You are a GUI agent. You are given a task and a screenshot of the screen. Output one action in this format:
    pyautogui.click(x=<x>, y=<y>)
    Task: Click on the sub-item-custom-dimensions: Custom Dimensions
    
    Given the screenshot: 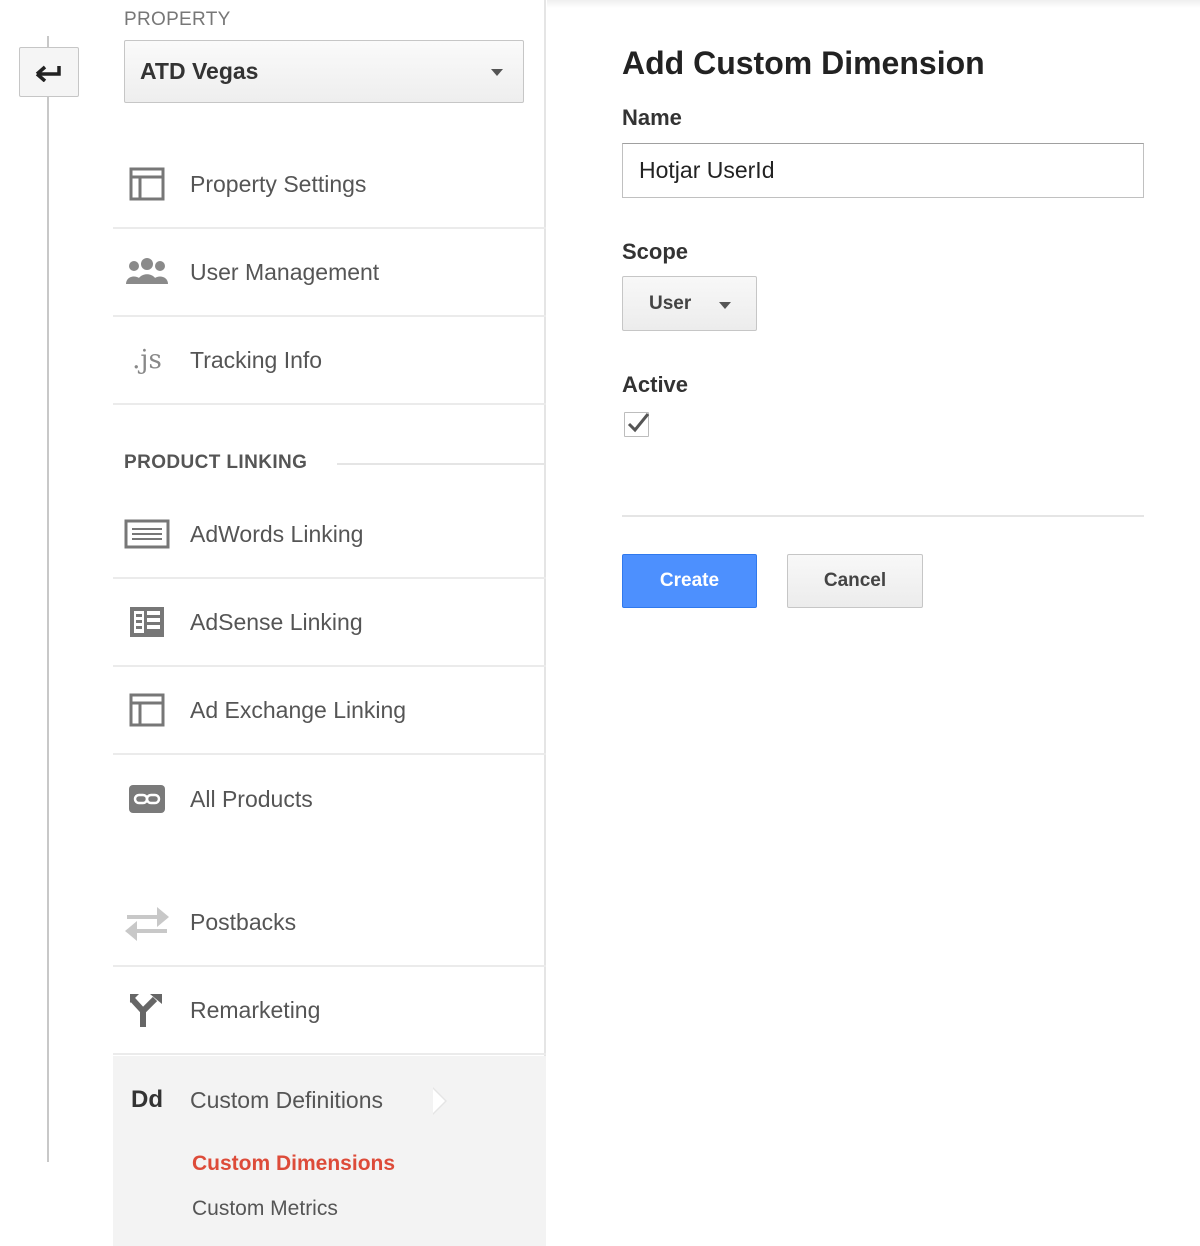 What is the action you would take?
    pyautogui.click(x=293, y=1164)
    